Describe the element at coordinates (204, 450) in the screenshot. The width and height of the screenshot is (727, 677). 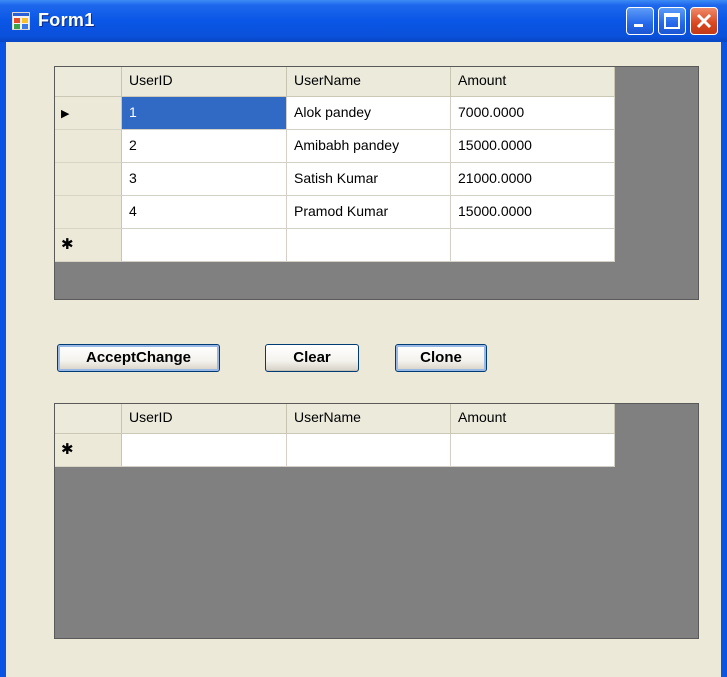
I see `grid2-new-cell-userid` at that location.